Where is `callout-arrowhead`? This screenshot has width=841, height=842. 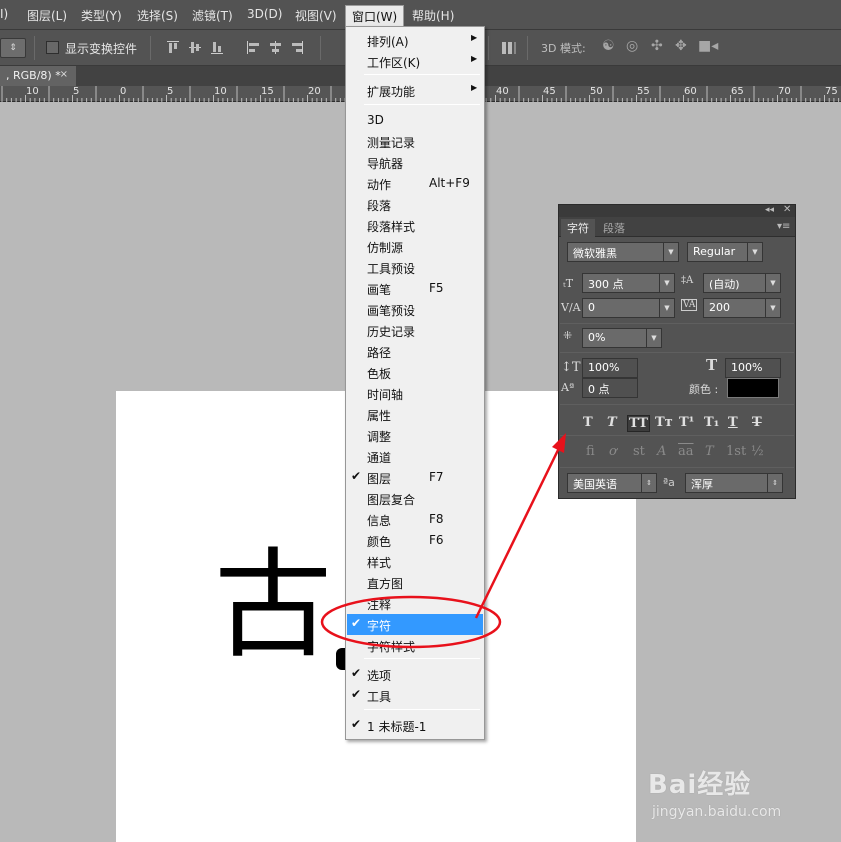 callout-arrowhead is located at coordinates (559, 443).